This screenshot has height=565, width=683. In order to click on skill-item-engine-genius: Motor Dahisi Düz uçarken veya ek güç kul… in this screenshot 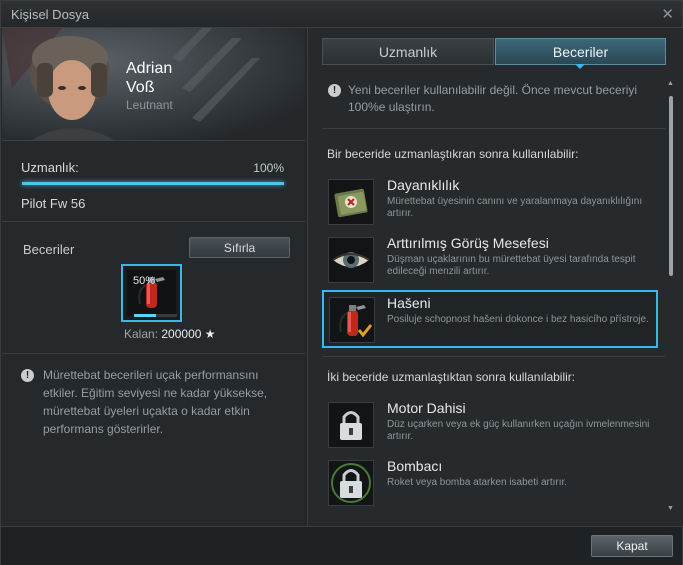, I will do `click(490, 424)`.